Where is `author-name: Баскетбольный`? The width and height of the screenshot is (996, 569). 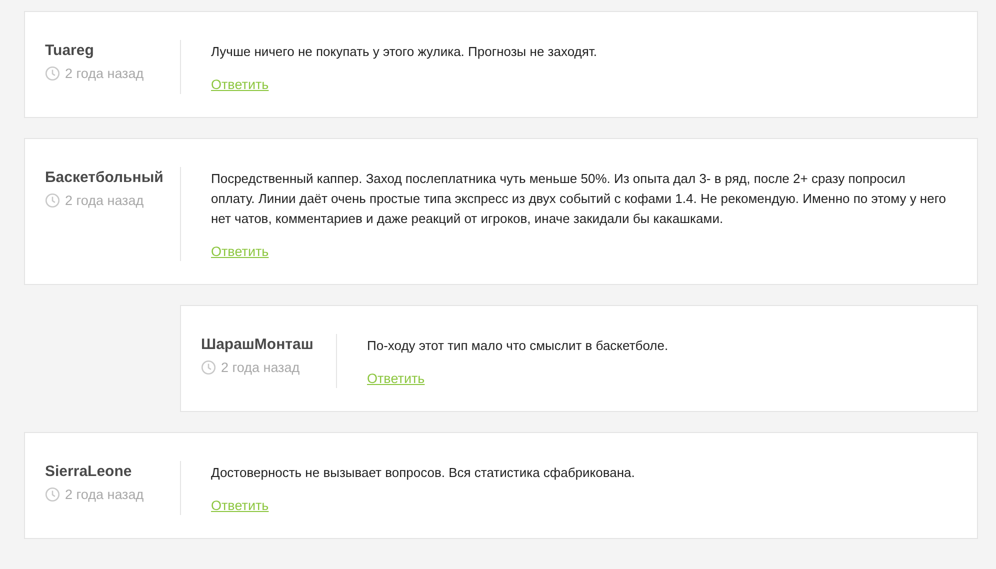
author-name: Баскетбольный is located at coordinates (104, 178).